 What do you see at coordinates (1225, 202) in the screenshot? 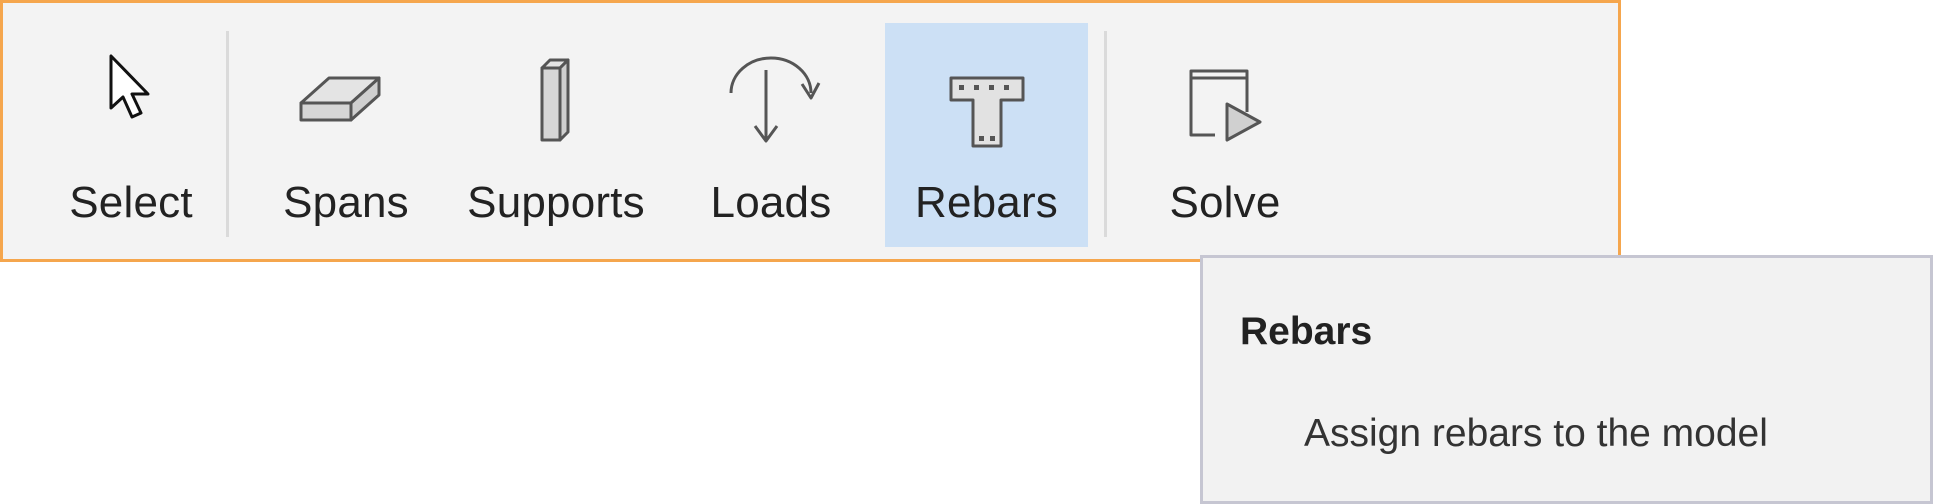
I see `solve-label: Solve` at bounding box center [1225, 202].